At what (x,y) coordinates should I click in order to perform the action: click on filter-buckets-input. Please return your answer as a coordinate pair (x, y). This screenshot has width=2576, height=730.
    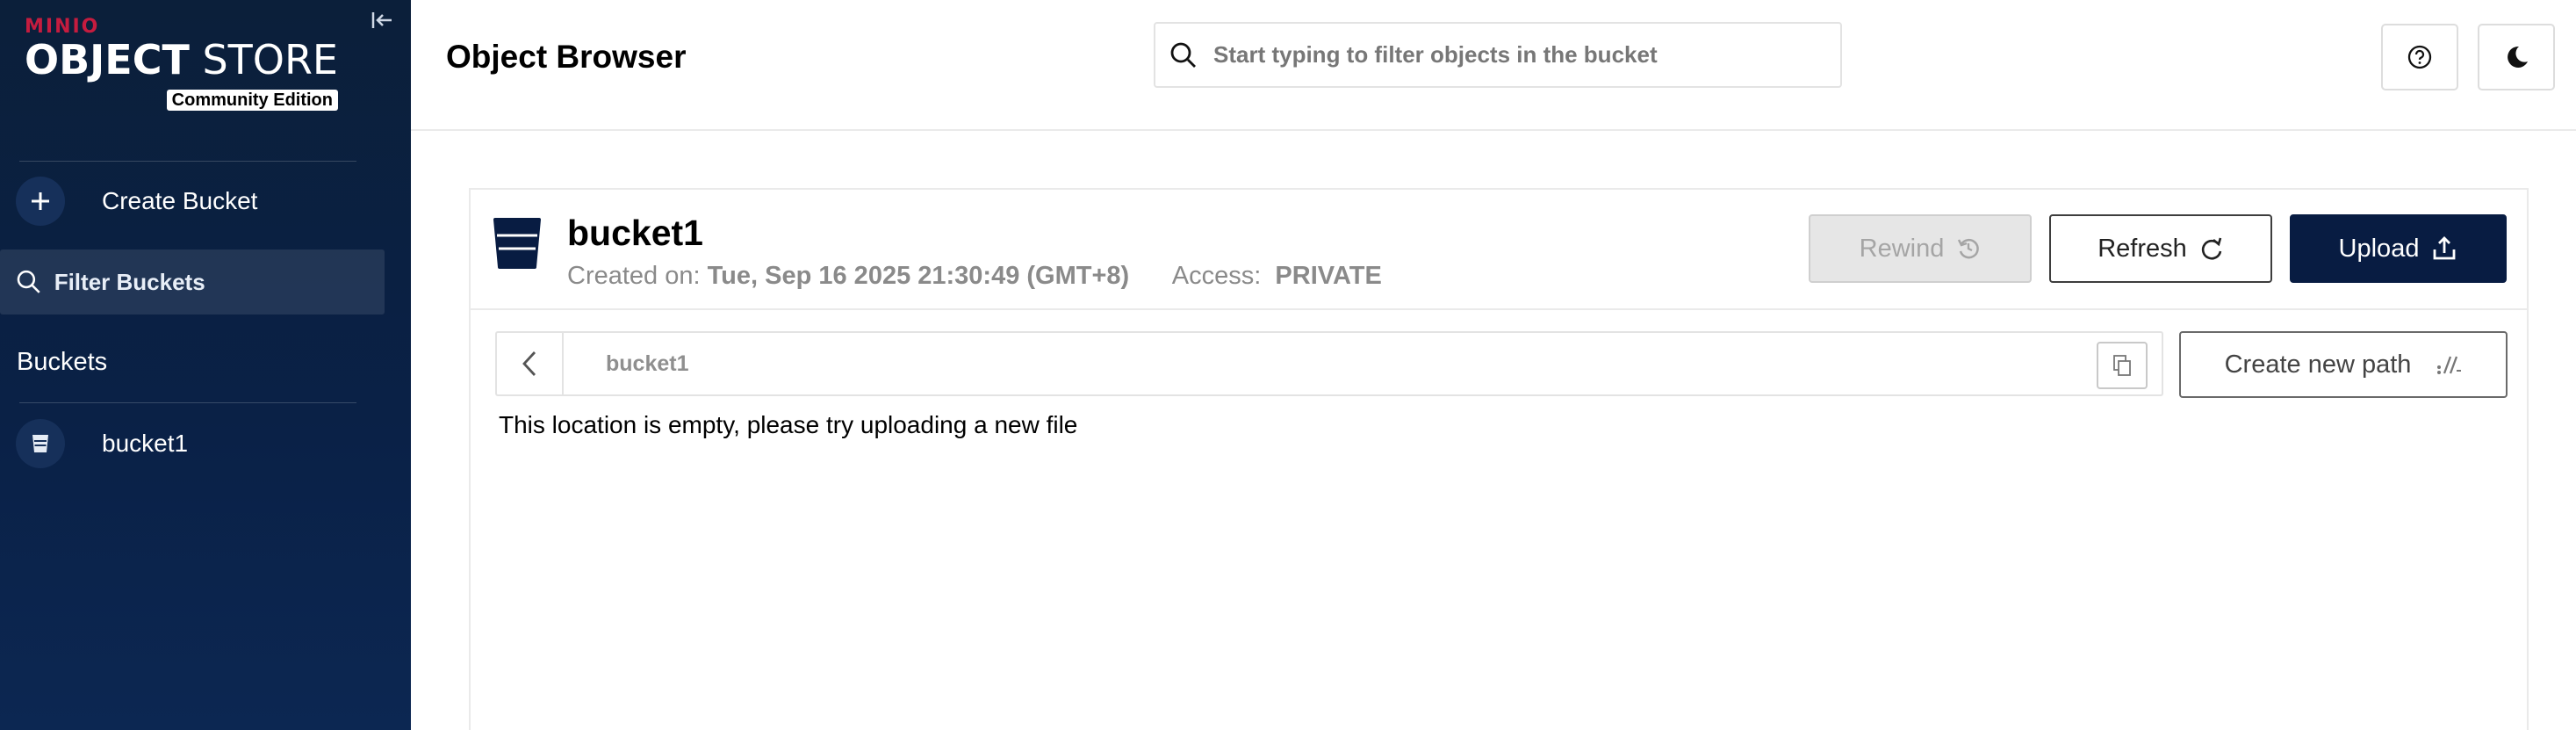
    Looking at the image, I should click on (219, 282).